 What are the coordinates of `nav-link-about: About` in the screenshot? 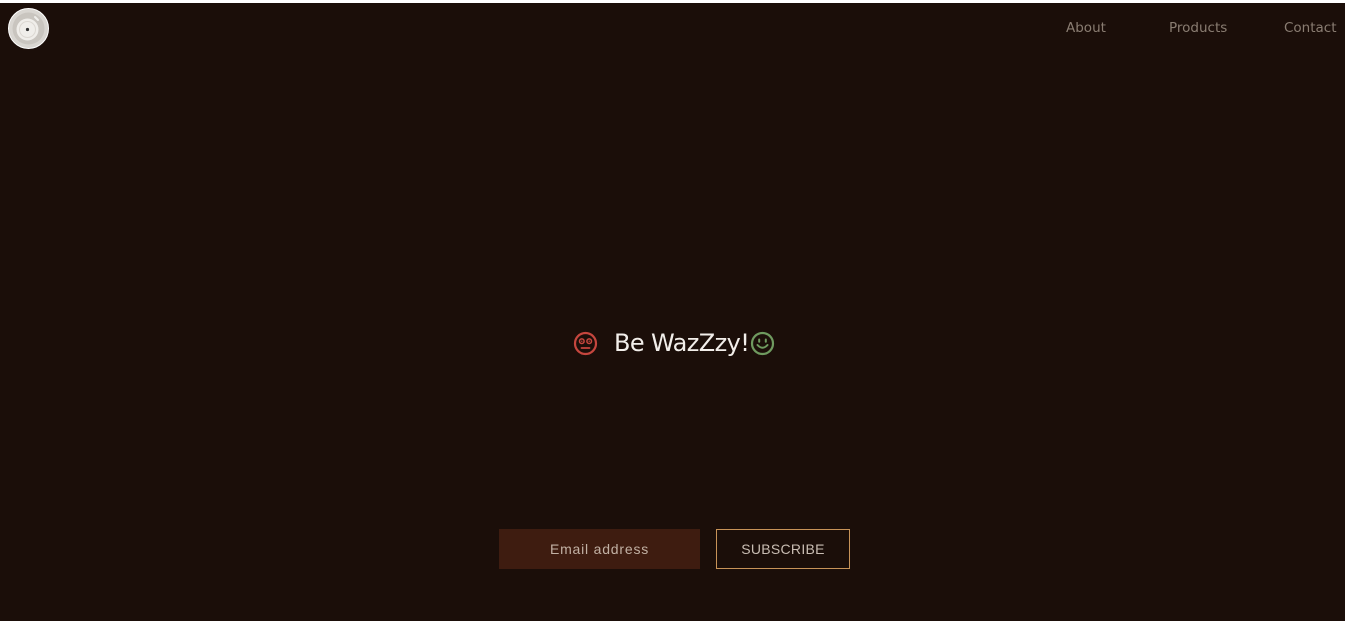 It's located at (1086, 28).